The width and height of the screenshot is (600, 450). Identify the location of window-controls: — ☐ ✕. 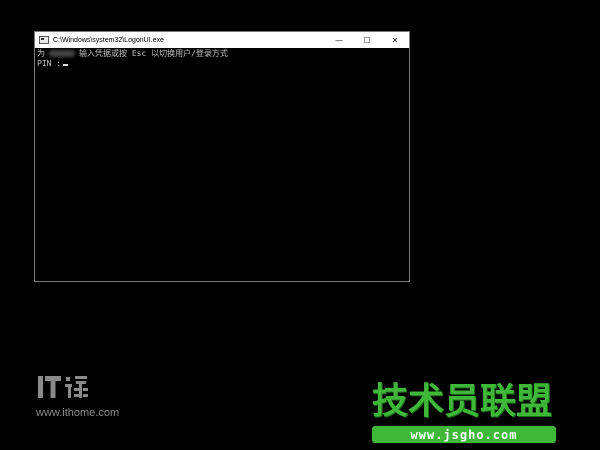
(367, 40).